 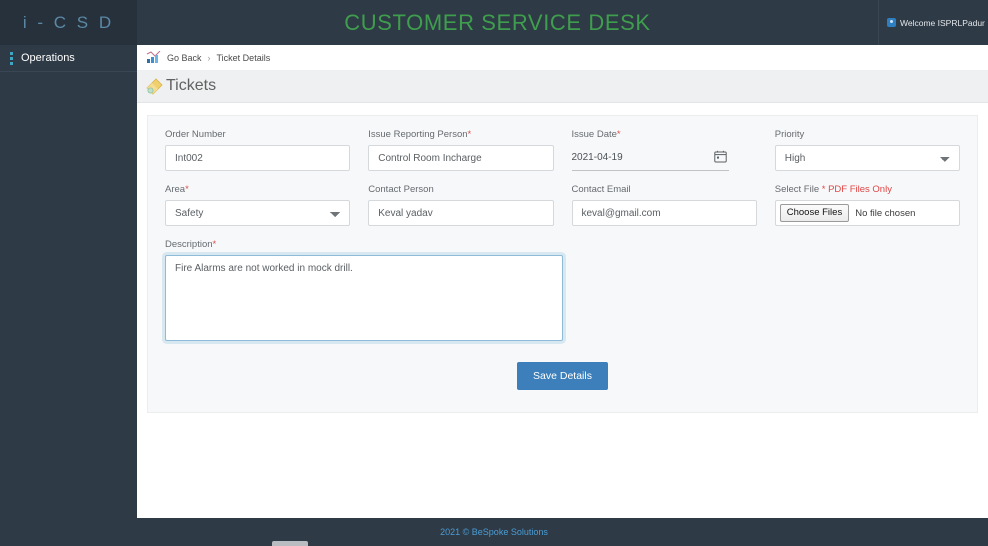 I want to click on field-priority: Priority HighMediumLow, so click(x=867, y=143).